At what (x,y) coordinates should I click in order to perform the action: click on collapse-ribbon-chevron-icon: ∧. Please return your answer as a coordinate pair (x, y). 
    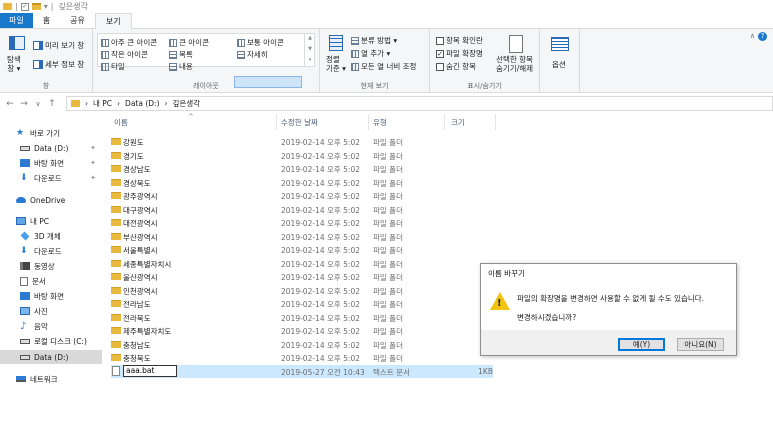
    Looking at the image, I should click on (752, 36).